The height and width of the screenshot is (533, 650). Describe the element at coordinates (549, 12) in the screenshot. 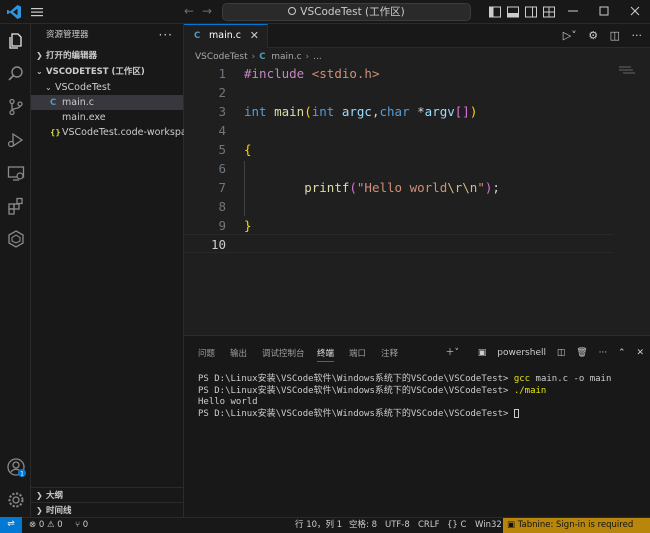

I see `customize-layout-icon` at that location.